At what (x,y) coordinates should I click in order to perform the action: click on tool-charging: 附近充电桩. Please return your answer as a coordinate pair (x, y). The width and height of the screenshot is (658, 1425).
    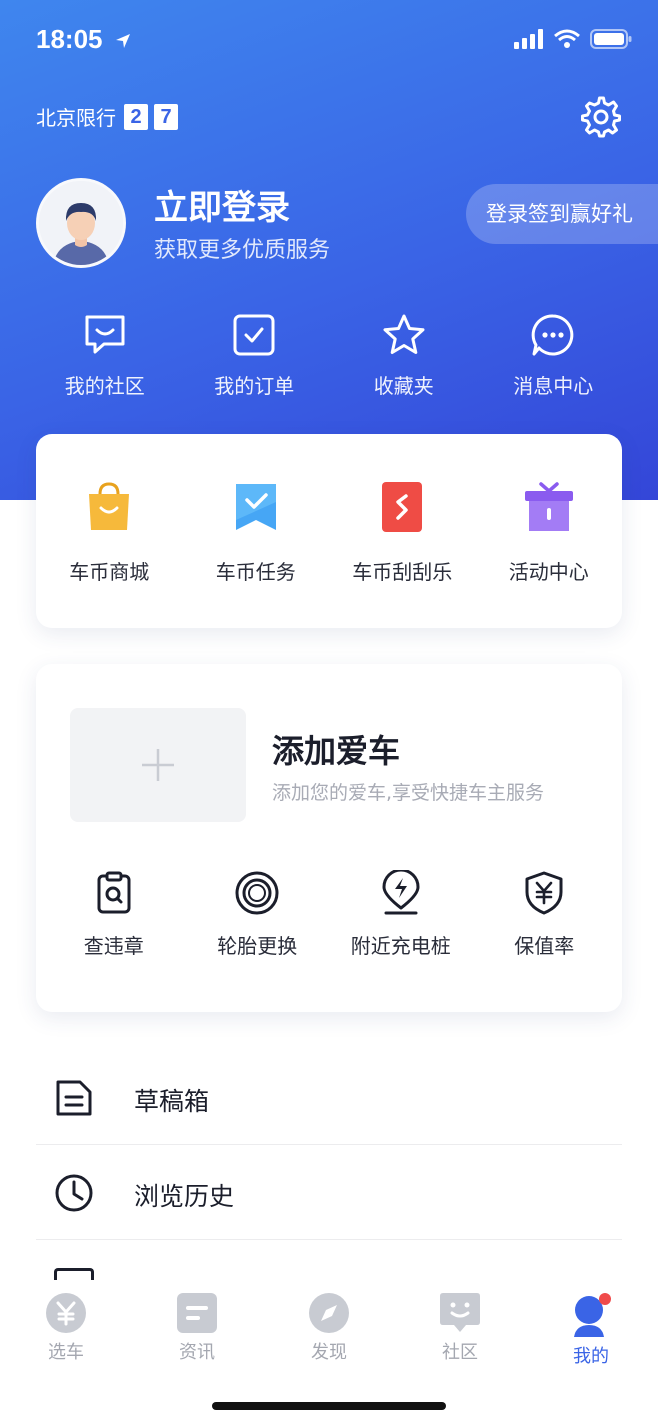
    Looking at the image, I should click on (401, 914).